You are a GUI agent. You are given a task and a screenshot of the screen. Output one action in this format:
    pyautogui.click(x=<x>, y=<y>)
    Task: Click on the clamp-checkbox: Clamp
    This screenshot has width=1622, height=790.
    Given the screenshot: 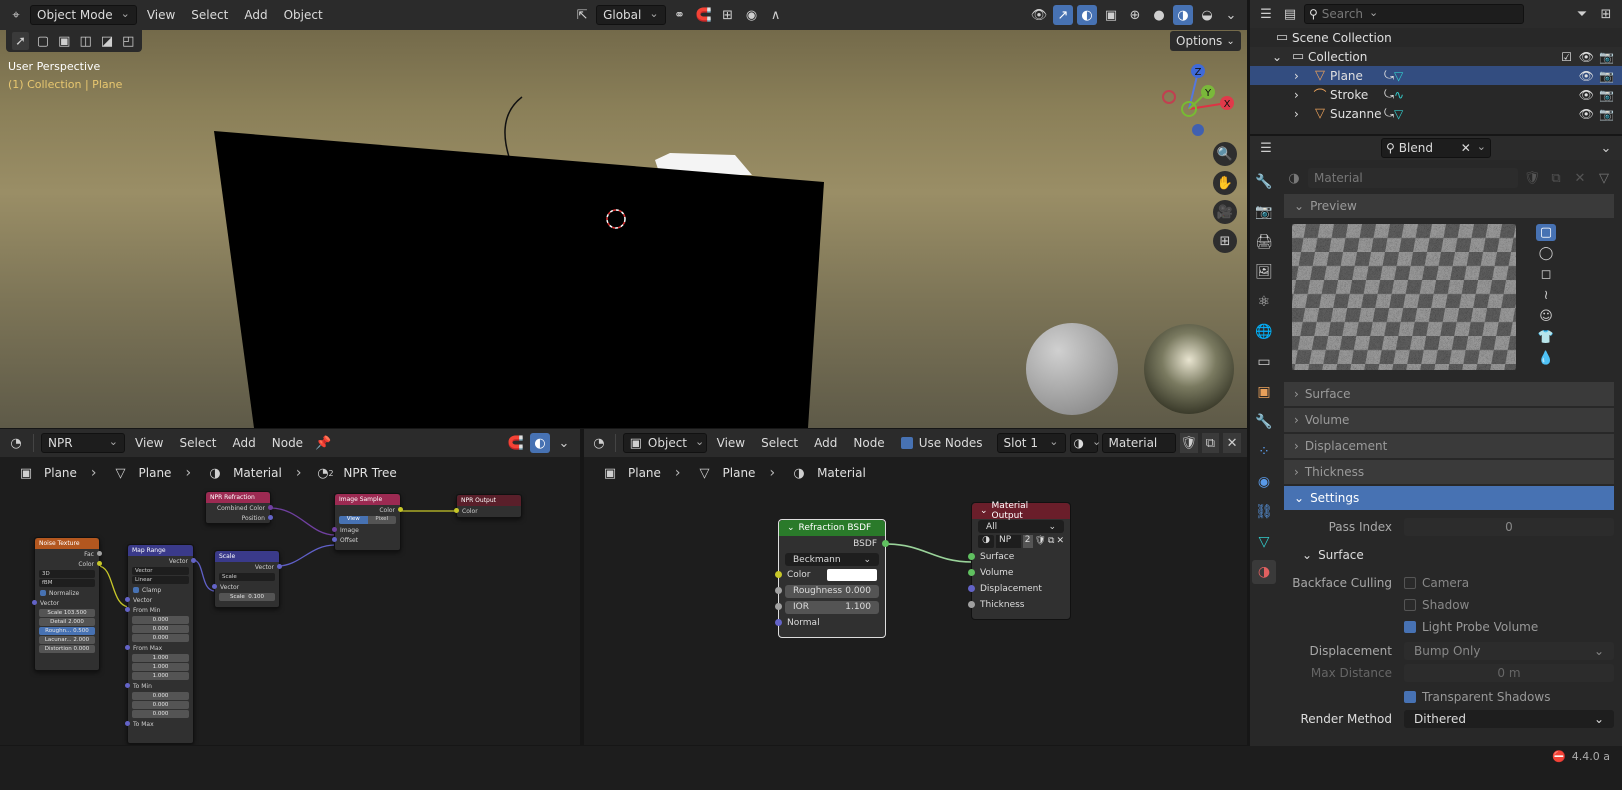 What is the action you would take?
    pyautogui.click(x=160, y=590)
    